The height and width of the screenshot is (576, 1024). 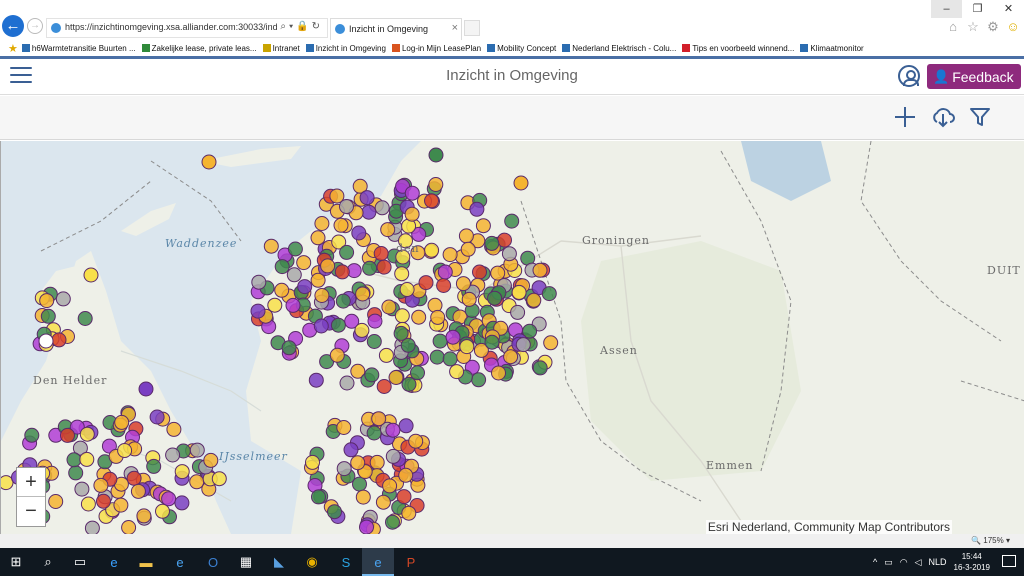 What do you see at coordinates (411, 562) in the screenshot?
I see `powerpoint-icon: P` at bounding box center [411, 562].